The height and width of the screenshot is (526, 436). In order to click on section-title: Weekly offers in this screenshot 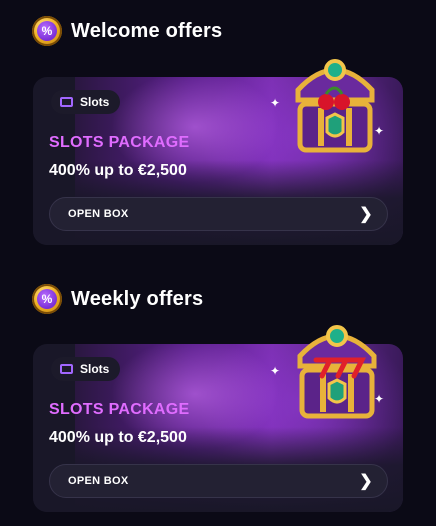, I will do `click(137, 298)`.